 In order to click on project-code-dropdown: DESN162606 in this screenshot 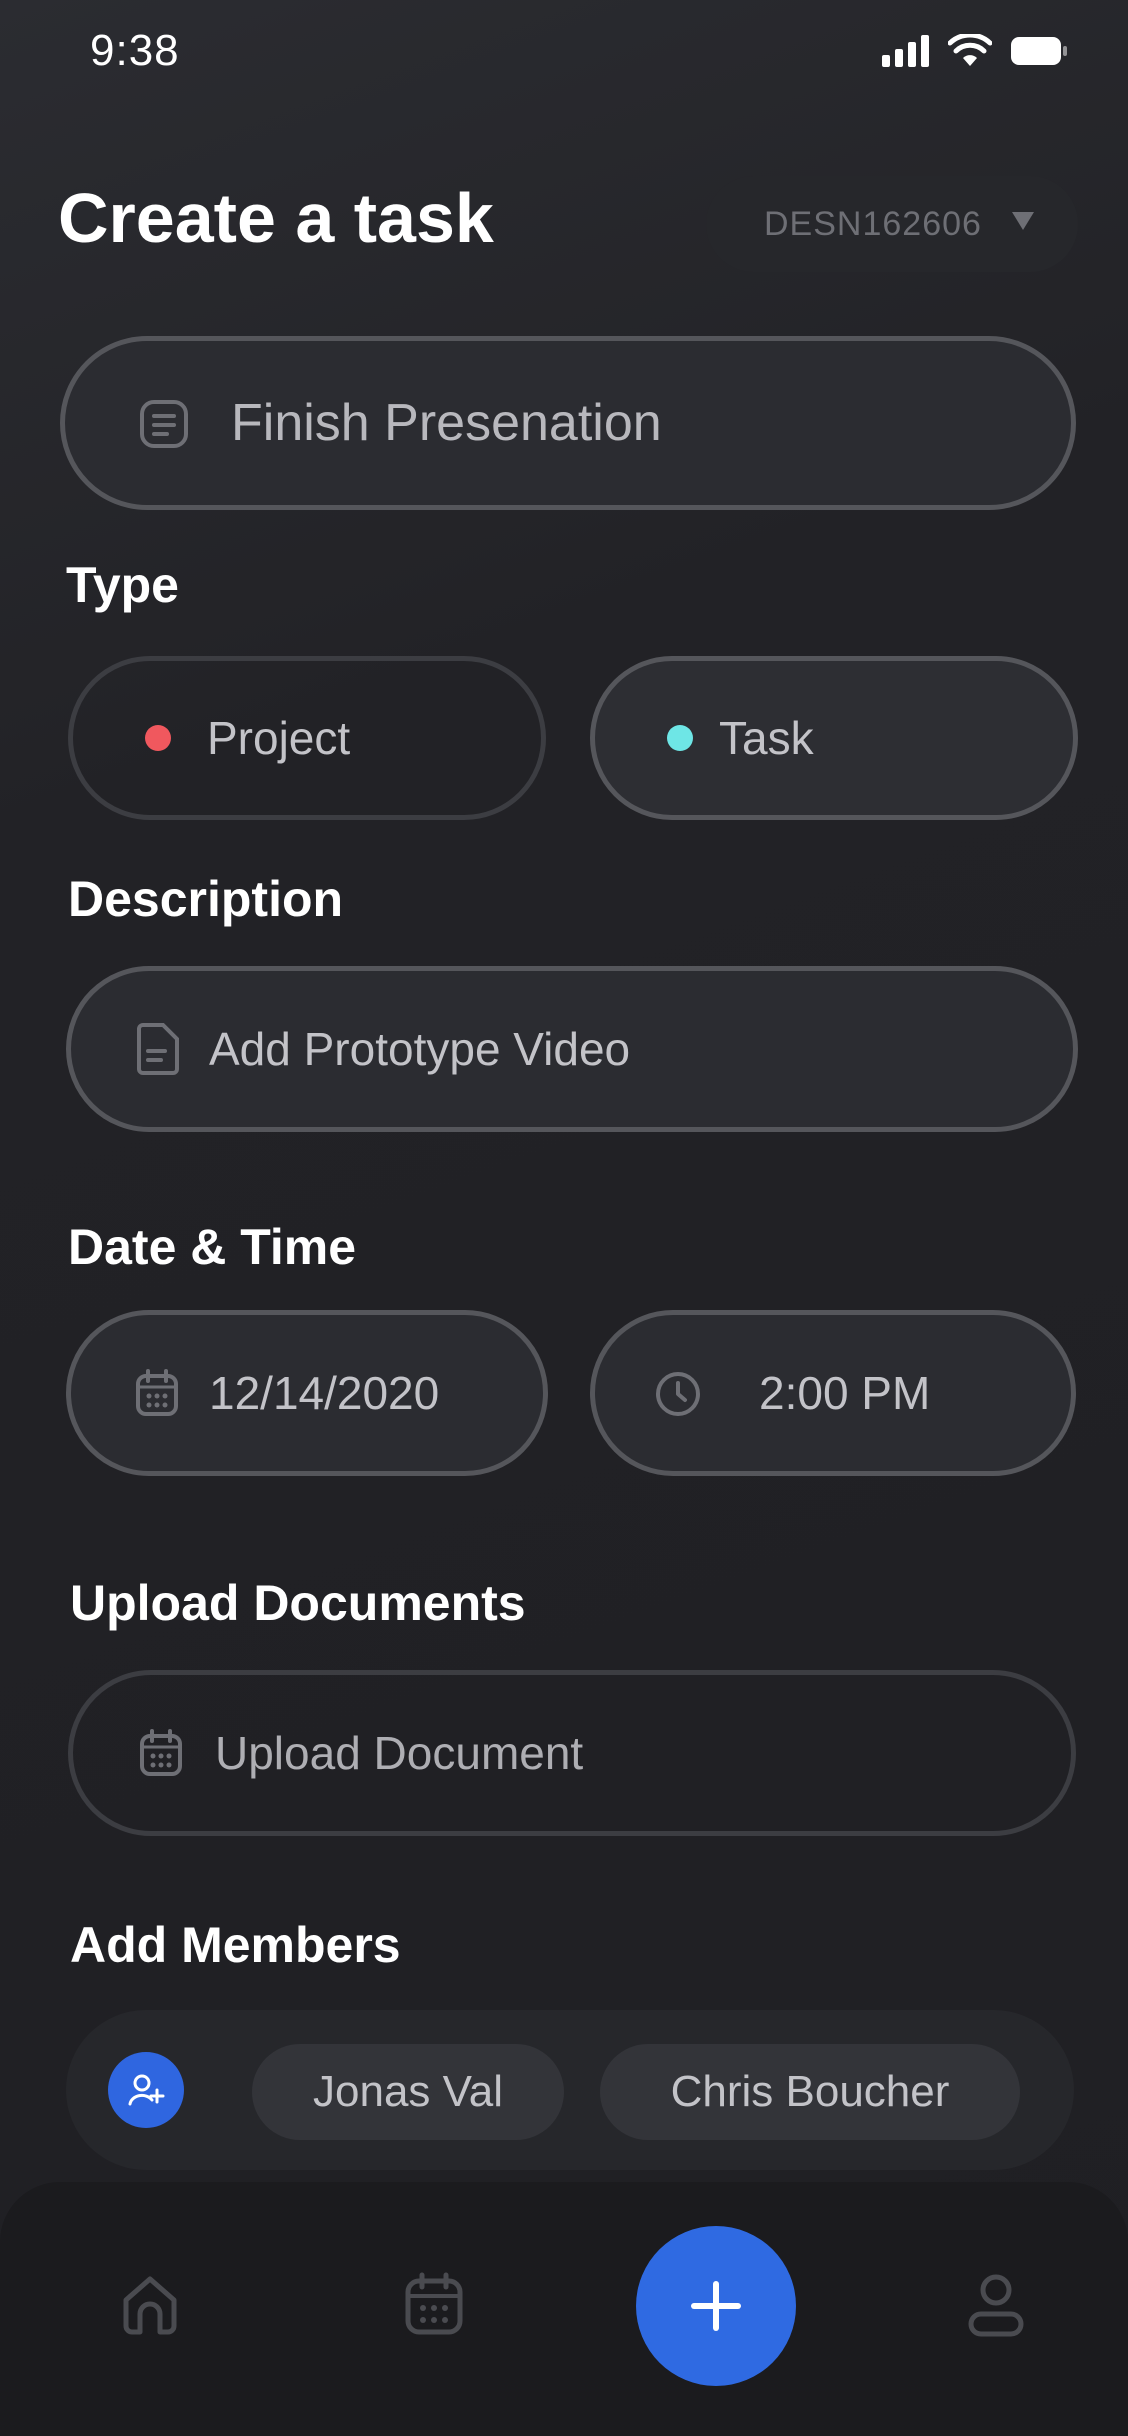, I will do `click(892, 224)`.